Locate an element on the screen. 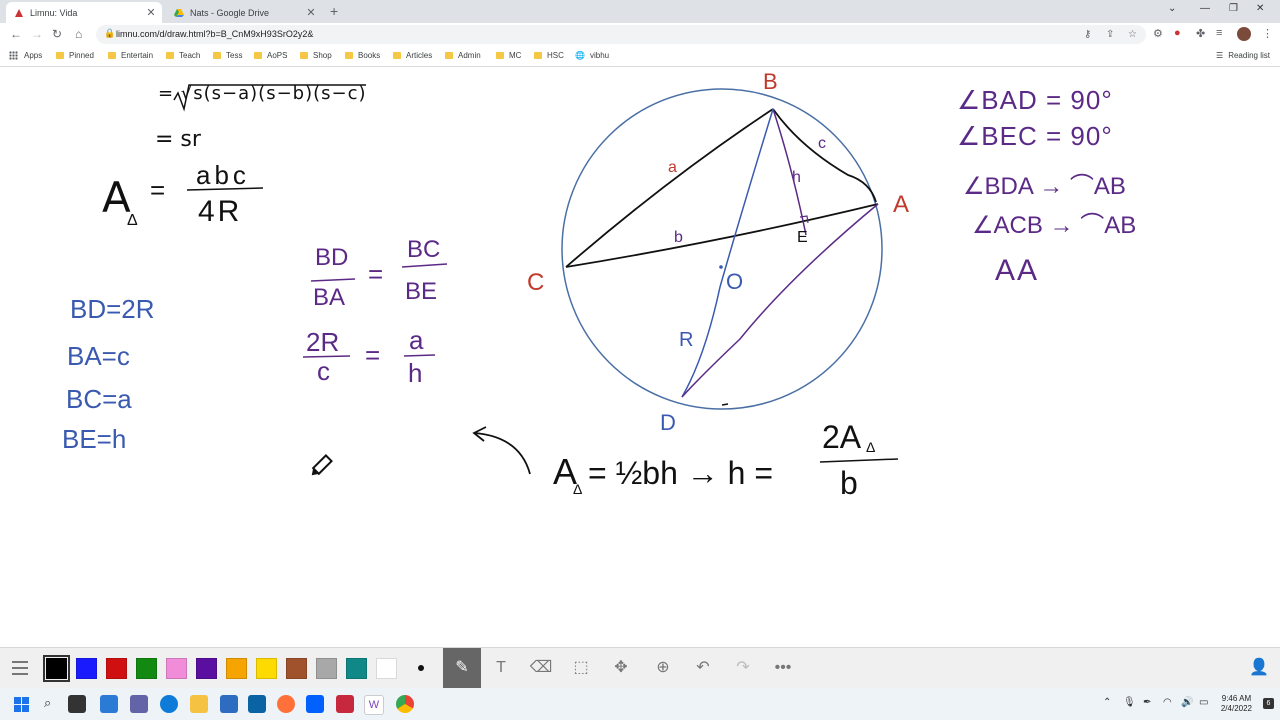  reading-list-button: ☰ Reading list is located at coordinates (1243, 55).